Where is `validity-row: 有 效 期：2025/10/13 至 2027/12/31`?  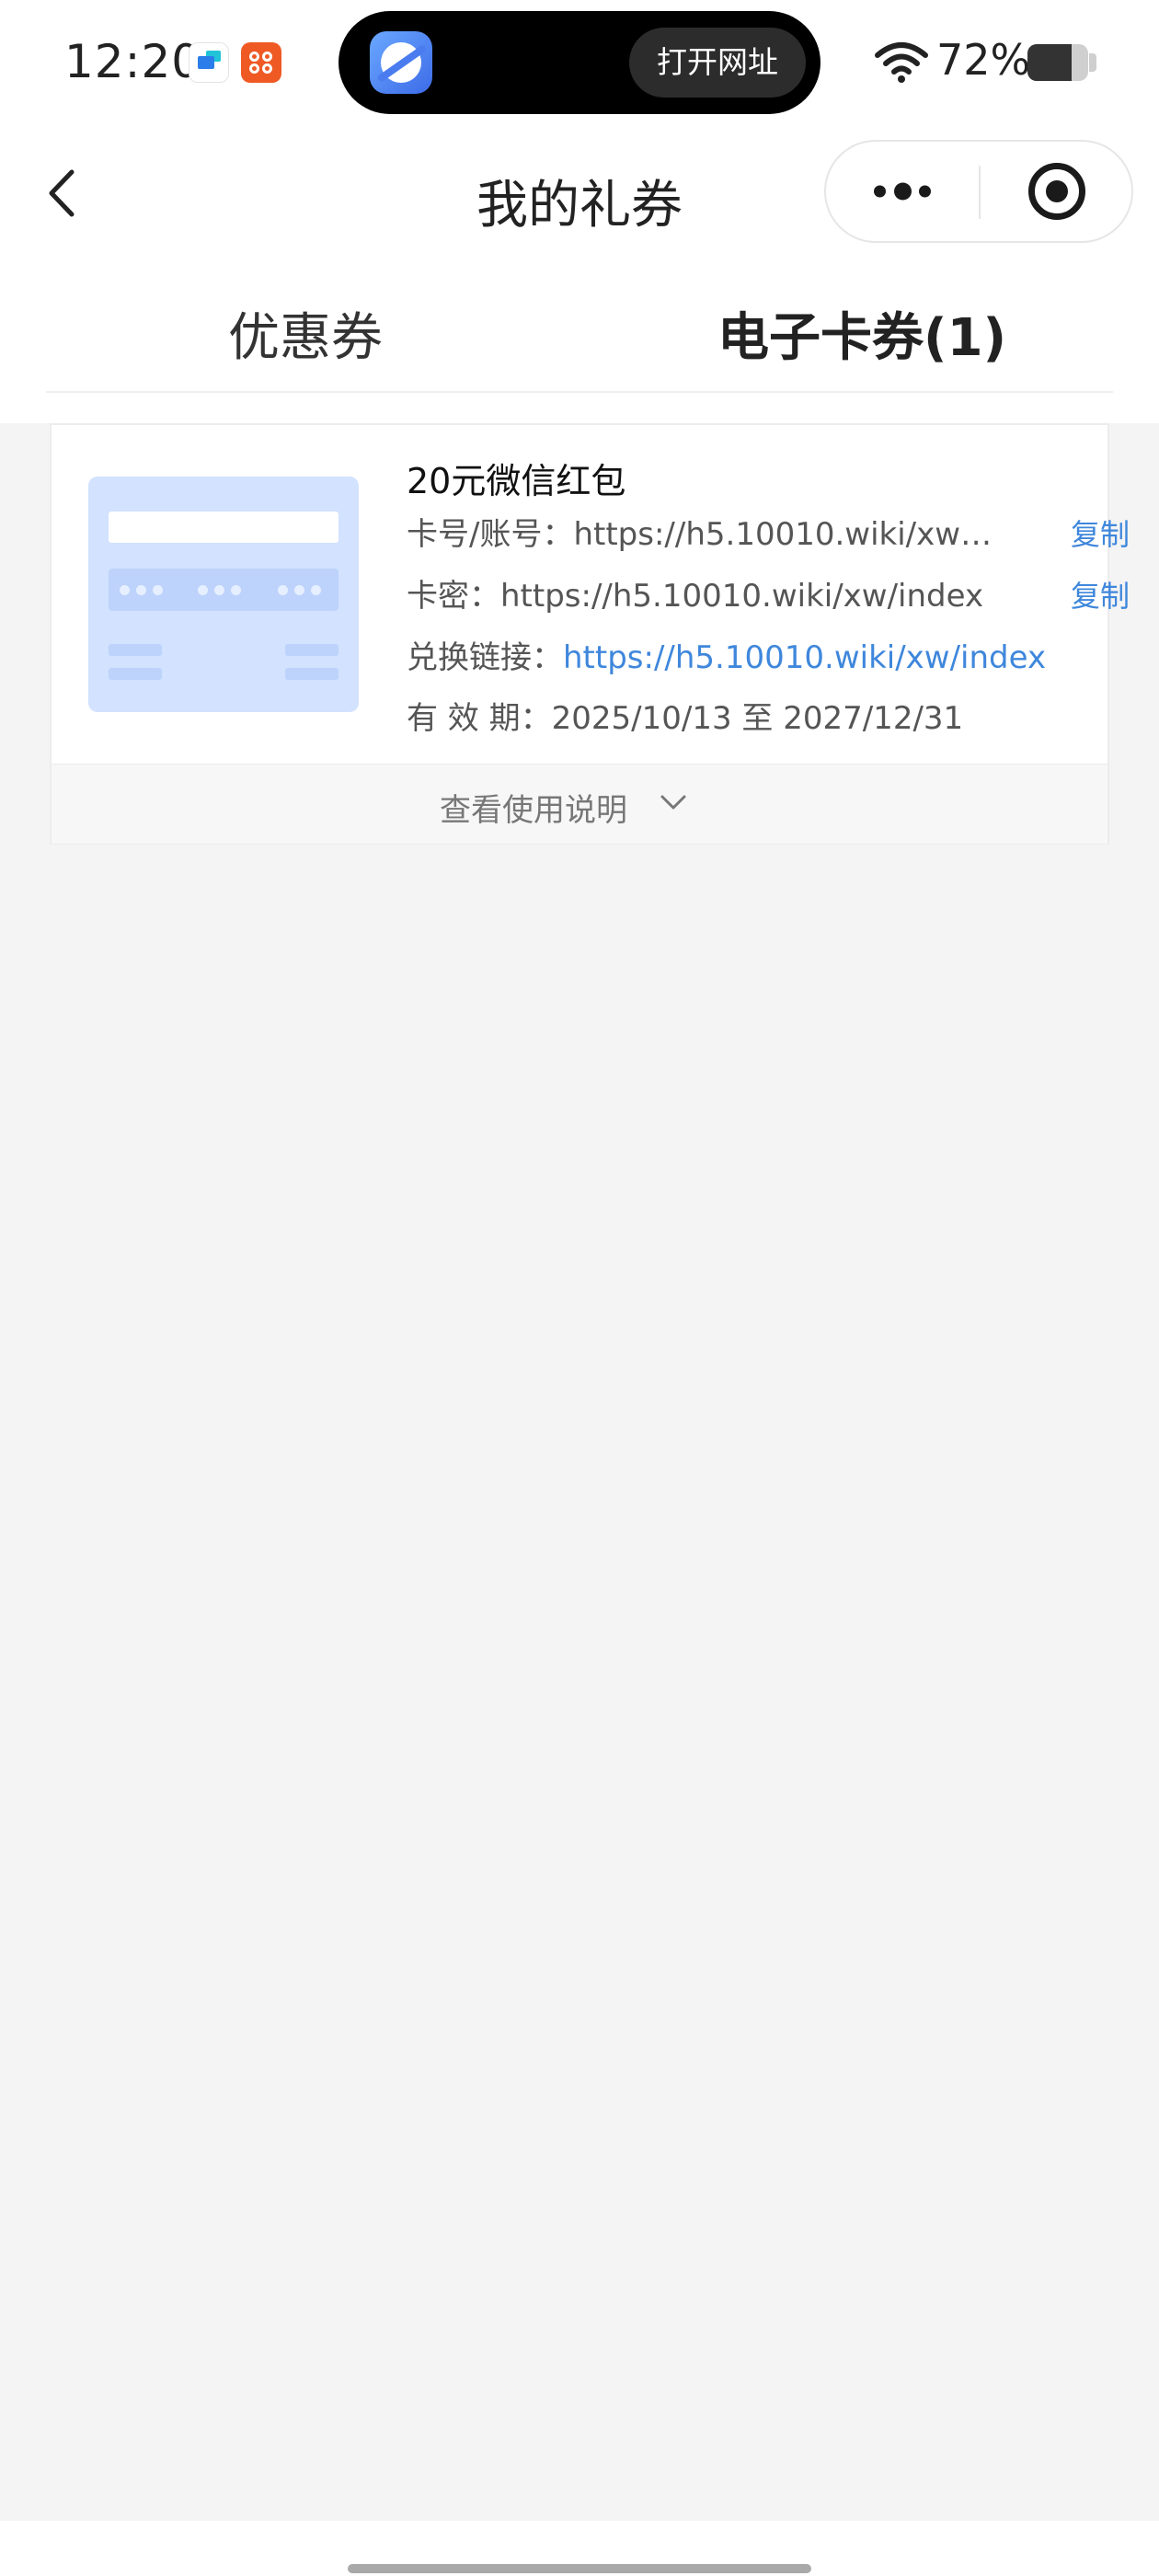
validity-row: 有 效 期：2025/10/13 至 2027/12/31 is located at coordinates (685, 719).